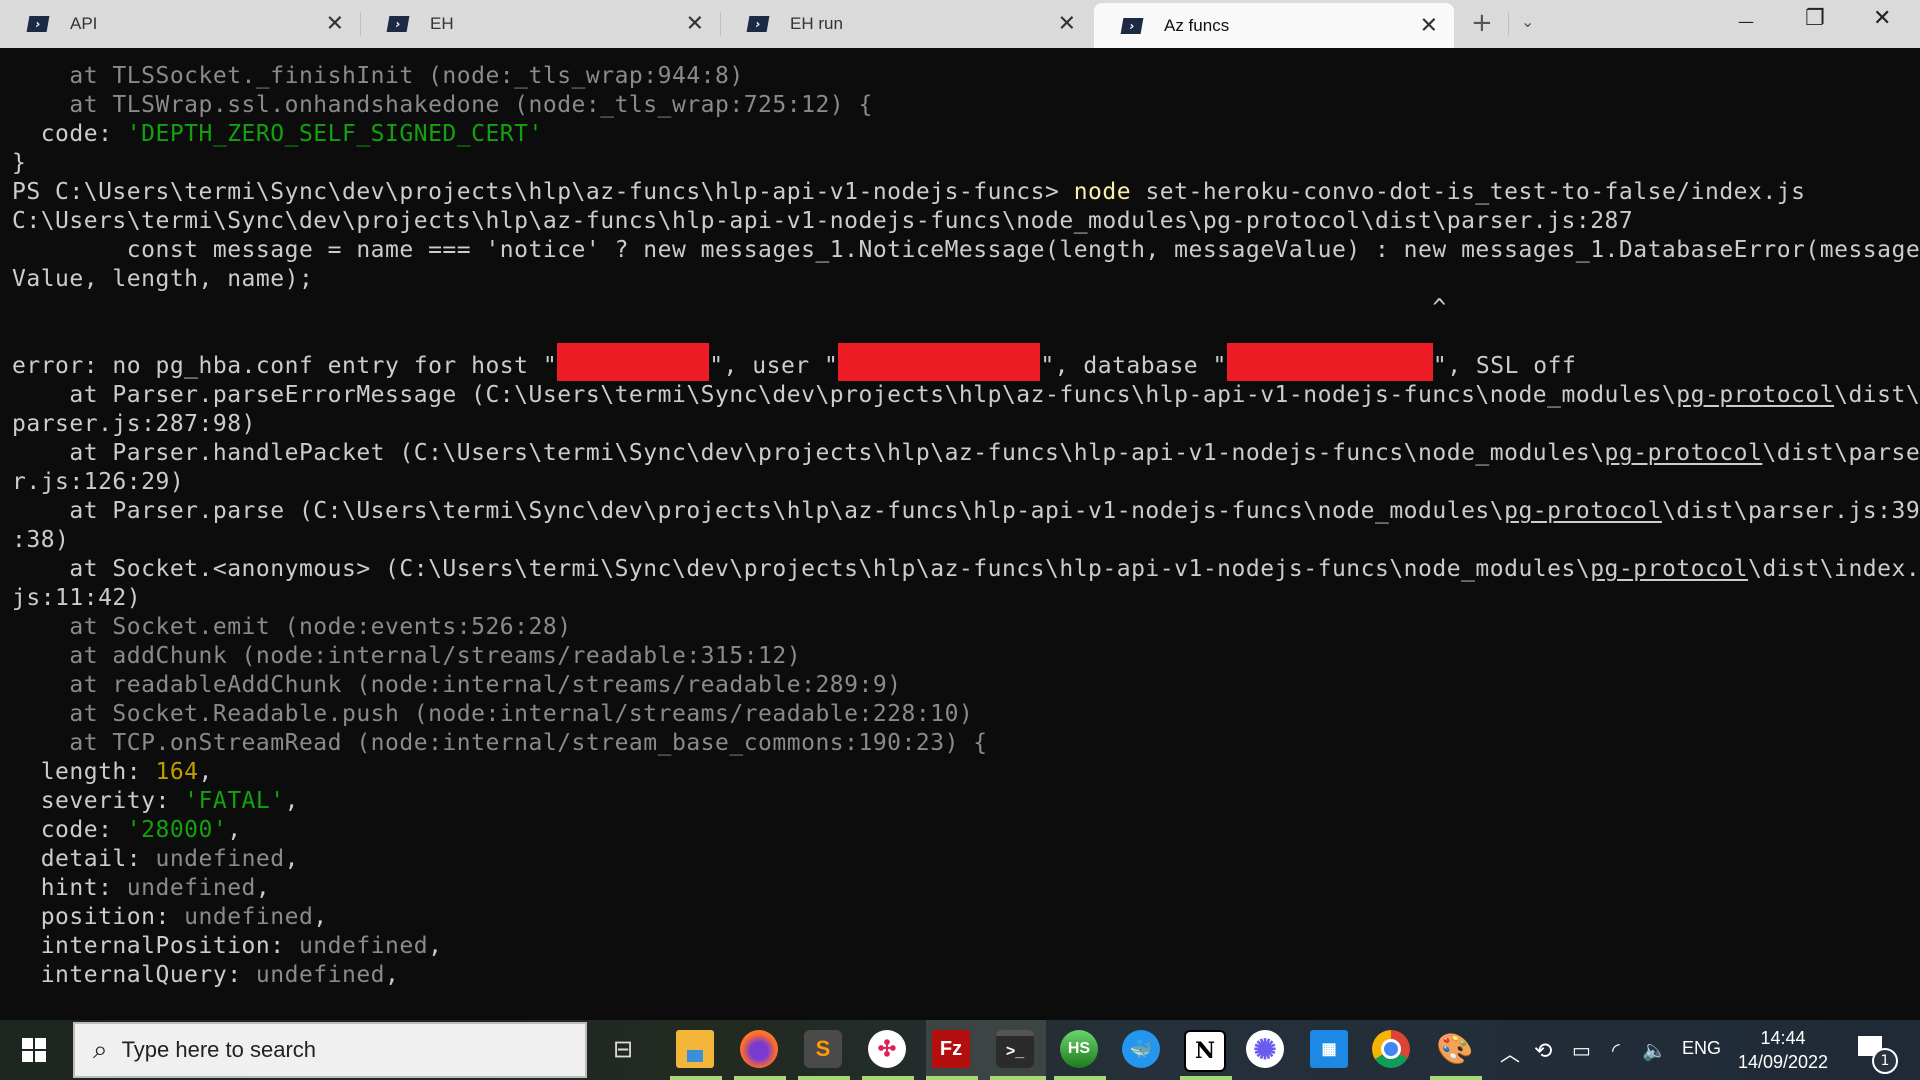  I want to click on key: position:, so click(98, 917).